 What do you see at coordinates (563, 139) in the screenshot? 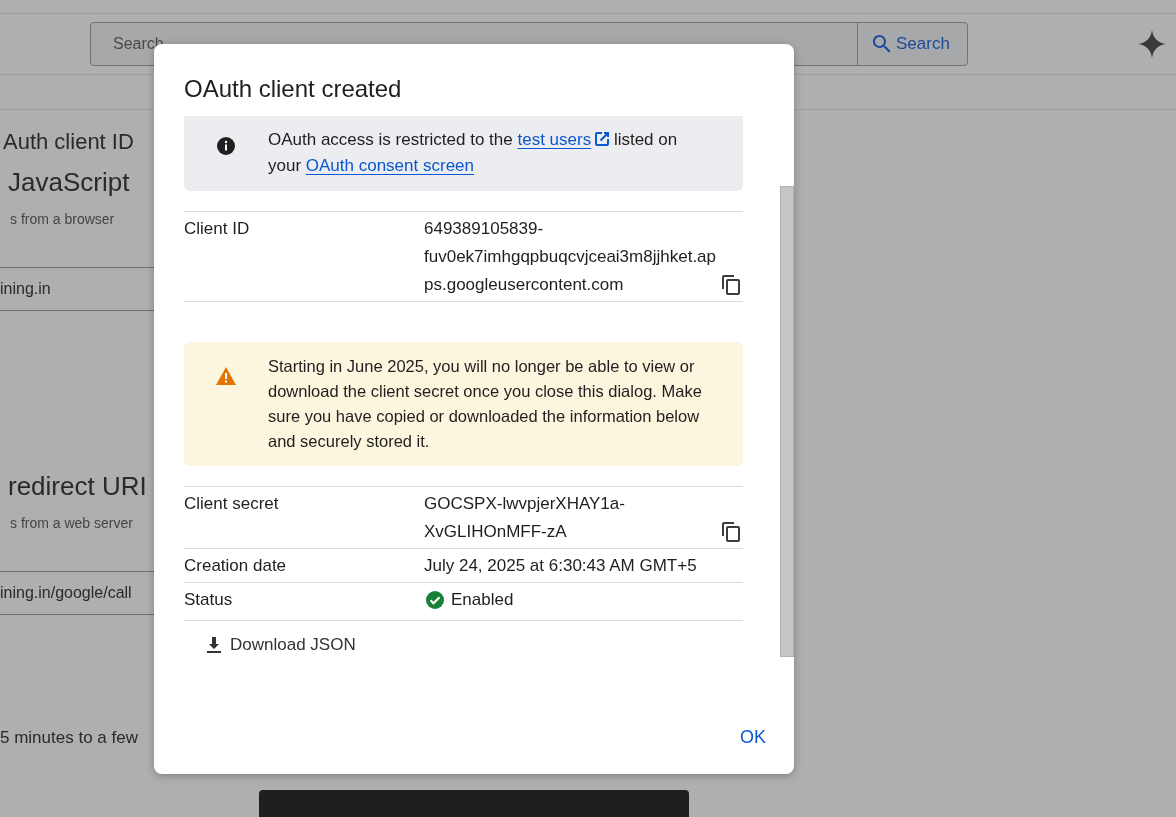
I see `link: test users` at bounding box center [563, 139].